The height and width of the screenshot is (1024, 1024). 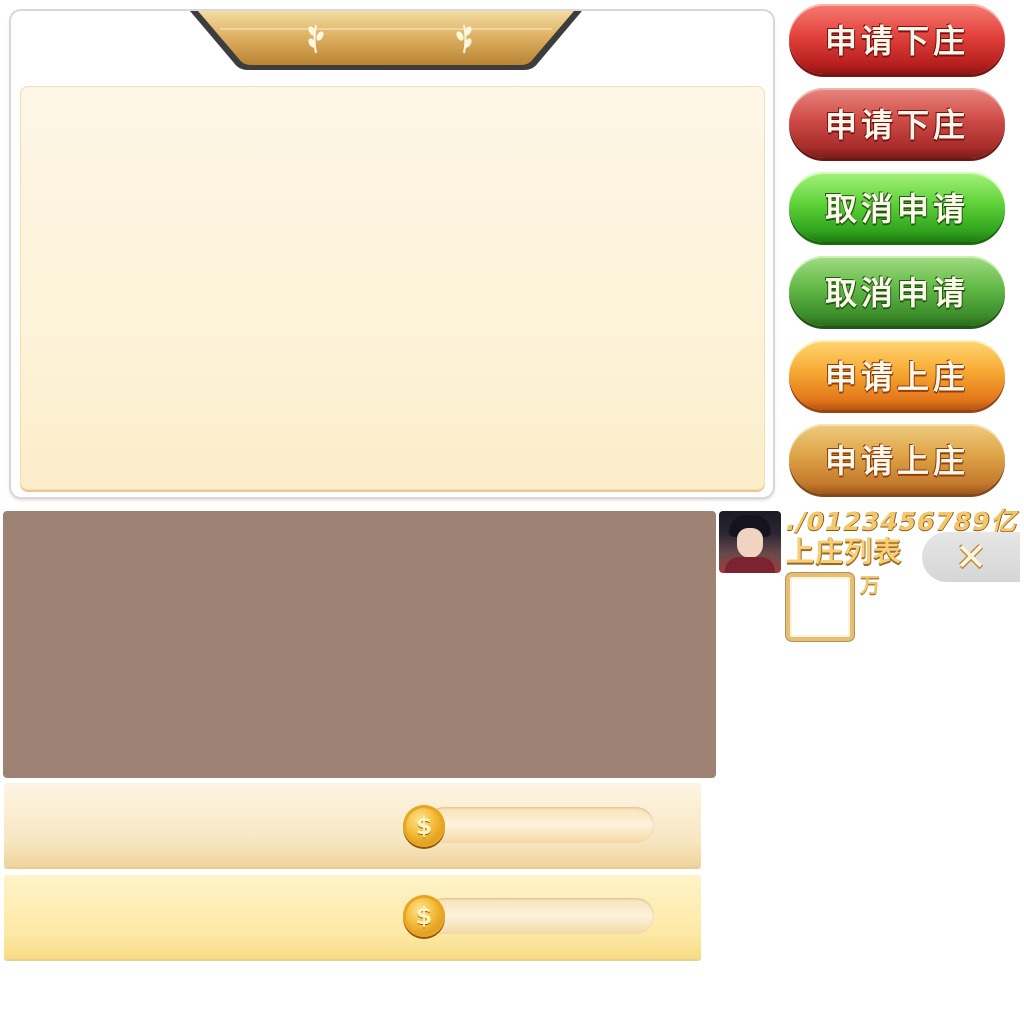 I want to click on avatar, so click(x=750, y=542).